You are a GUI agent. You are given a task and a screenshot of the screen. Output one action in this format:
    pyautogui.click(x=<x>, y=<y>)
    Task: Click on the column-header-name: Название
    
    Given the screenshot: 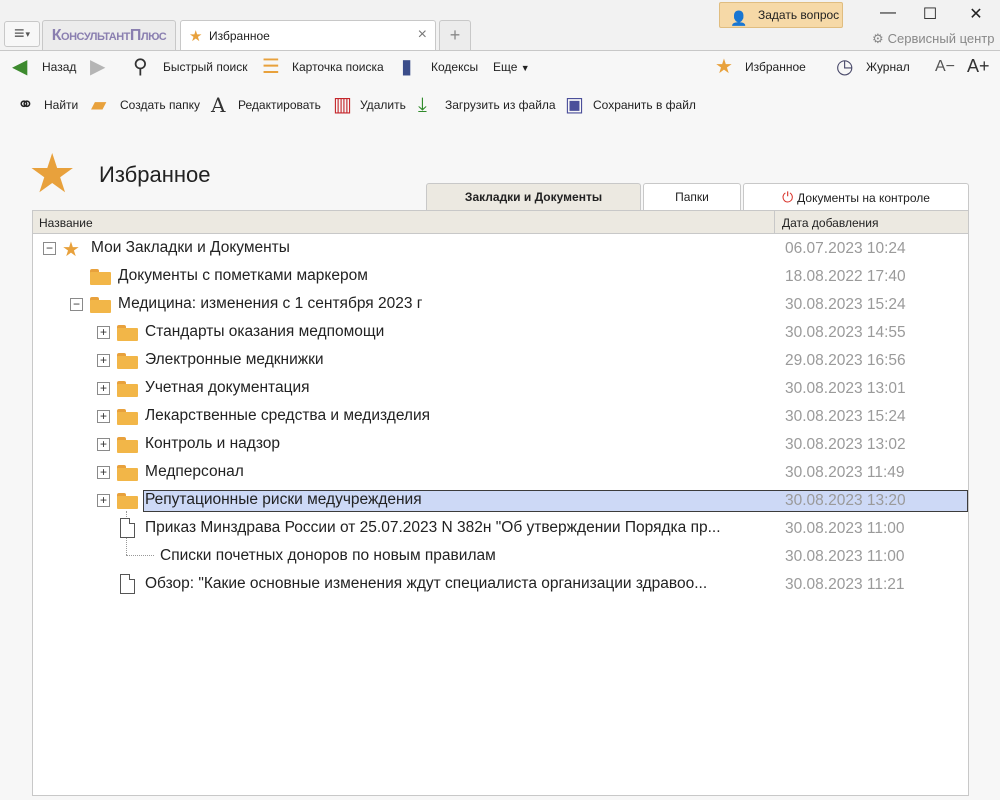 What is the action you would take?
    pyautogui.click(x=66, y=223)
    